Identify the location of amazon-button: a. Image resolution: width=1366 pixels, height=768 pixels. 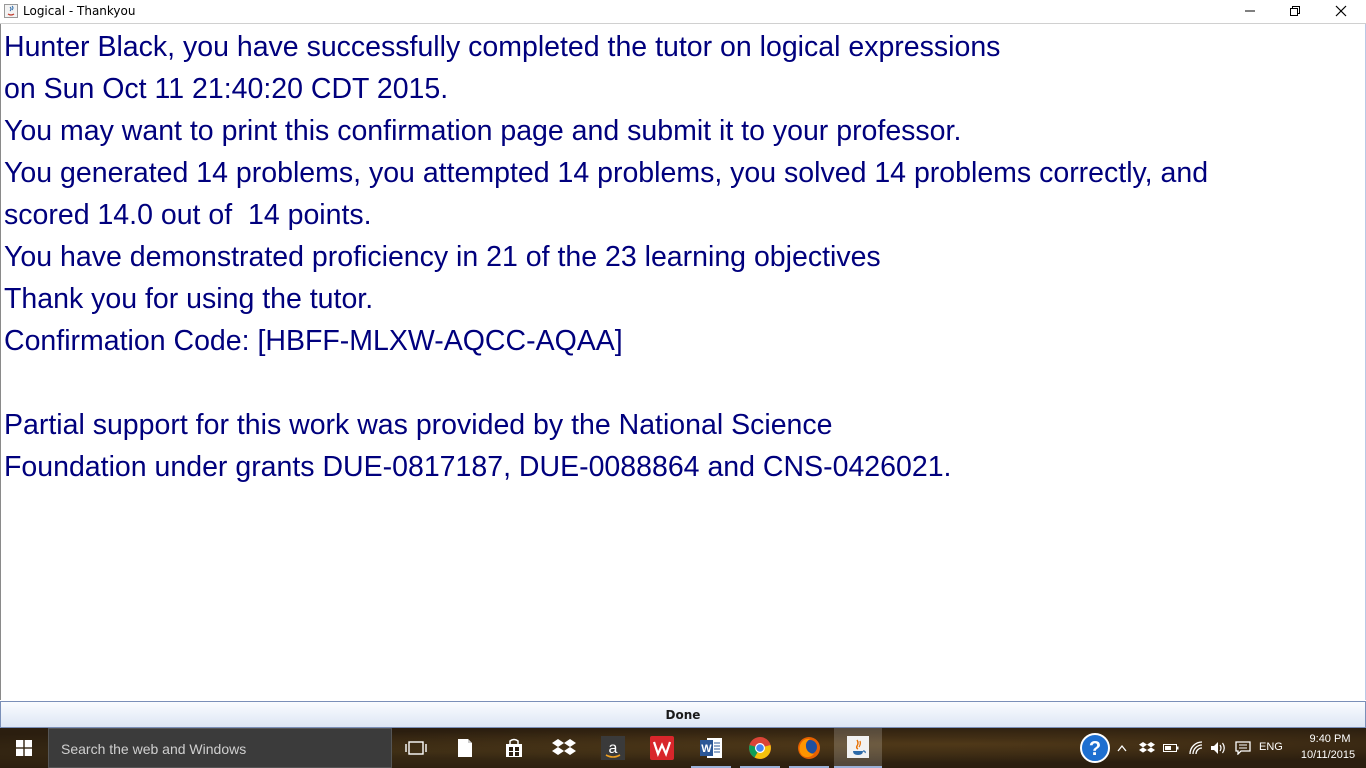
(613, 748).